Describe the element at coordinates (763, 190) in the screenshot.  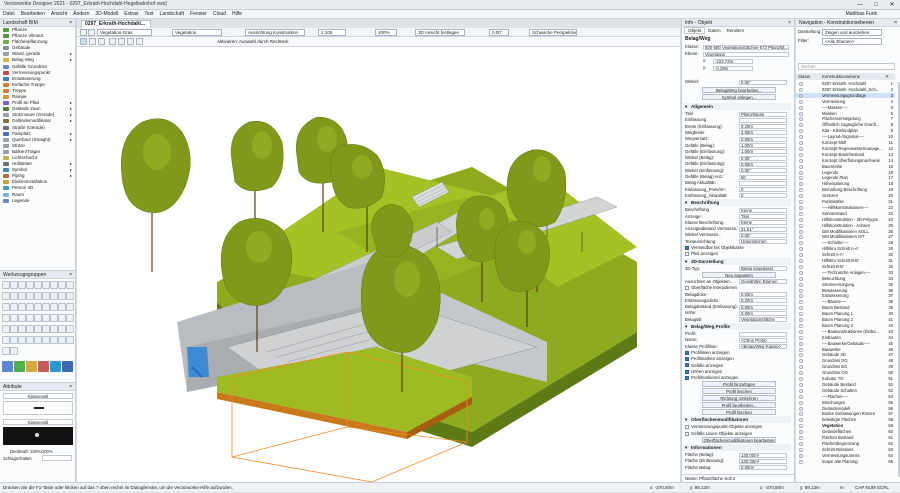
I see `property-field: 0` at that location.